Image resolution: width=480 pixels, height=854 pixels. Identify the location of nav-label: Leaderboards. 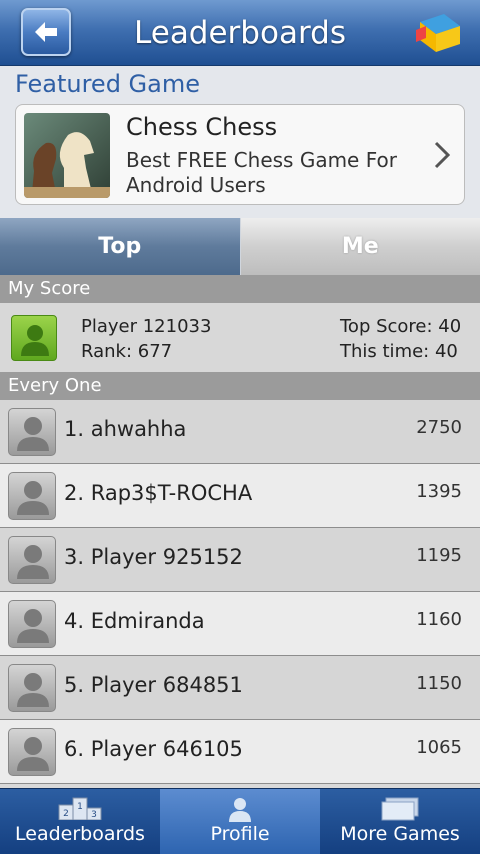
(80, 834).